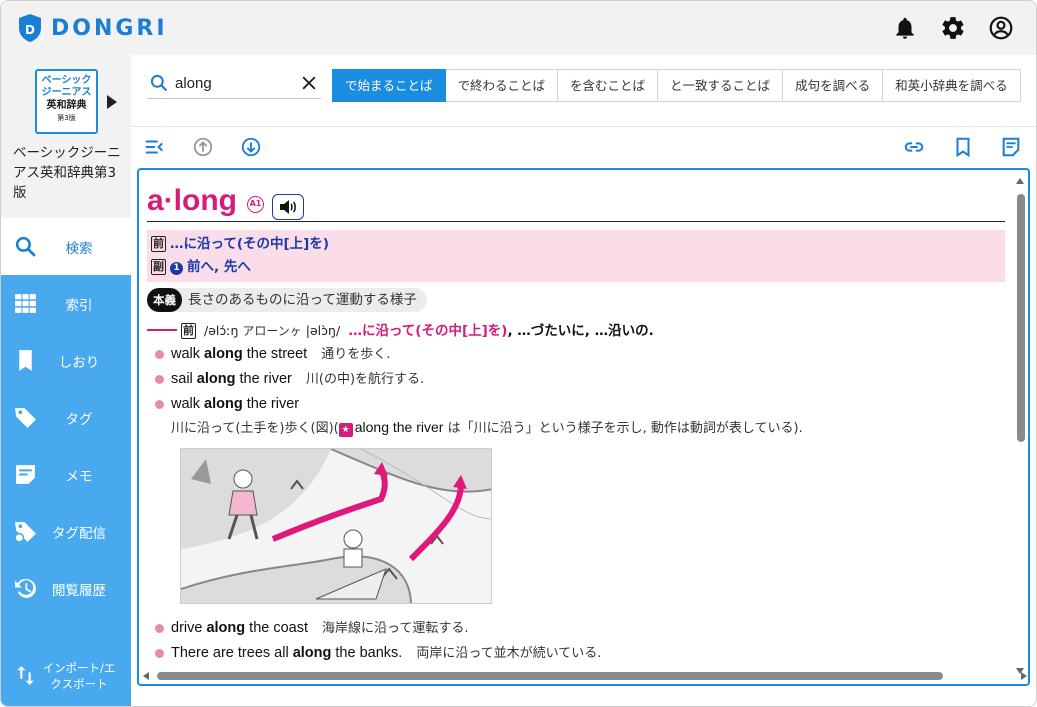 The image size is (1037, 707). What do you see at coordinates (30, 30) in the screenshot?
I see `svg-text: D` at bounding box center [30, 30].